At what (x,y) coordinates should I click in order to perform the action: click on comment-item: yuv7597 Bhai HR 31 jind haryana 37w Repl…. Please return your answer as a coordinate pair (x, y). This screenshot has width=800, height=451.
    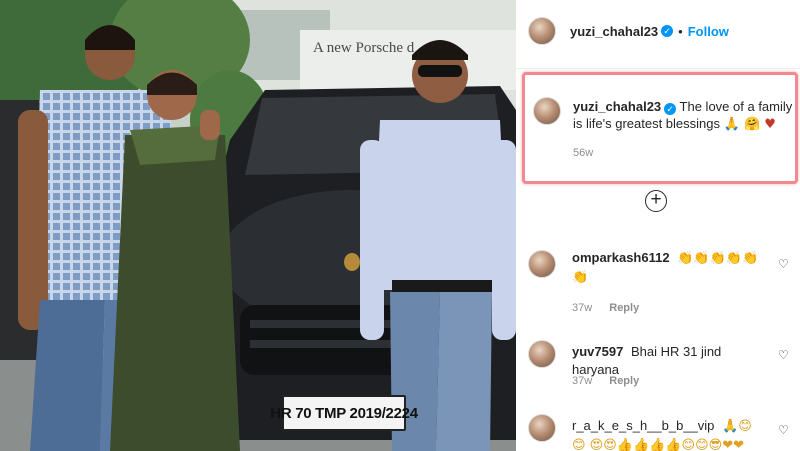
    Looking at the image, I should click on (661, 367).